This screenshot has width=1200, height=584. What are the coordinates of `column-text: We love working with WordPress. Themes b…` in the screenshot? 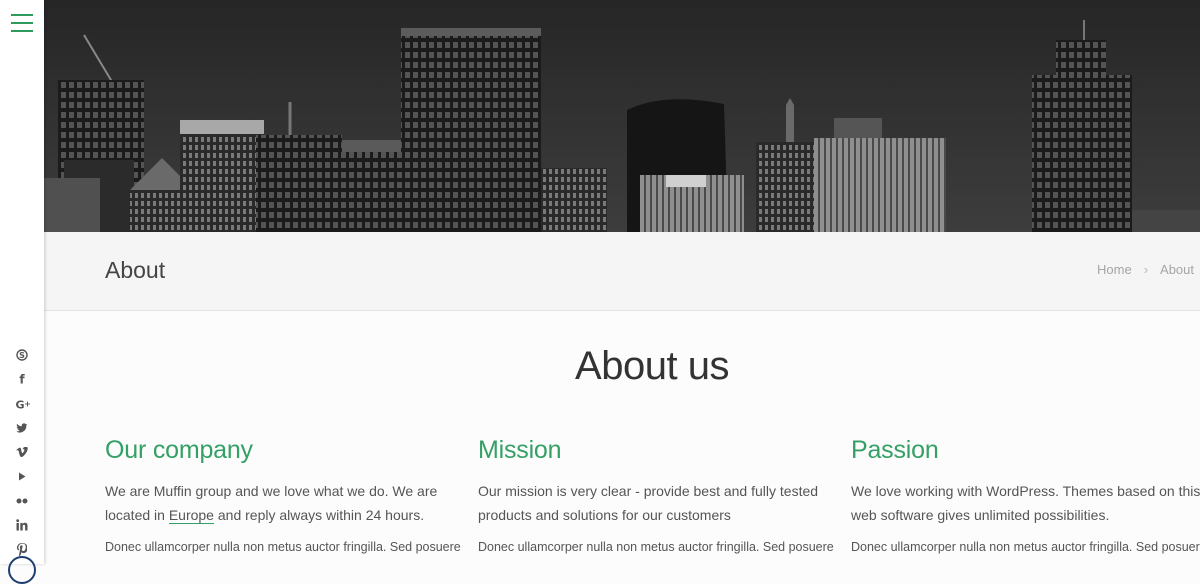 It's located at (1025, 503).